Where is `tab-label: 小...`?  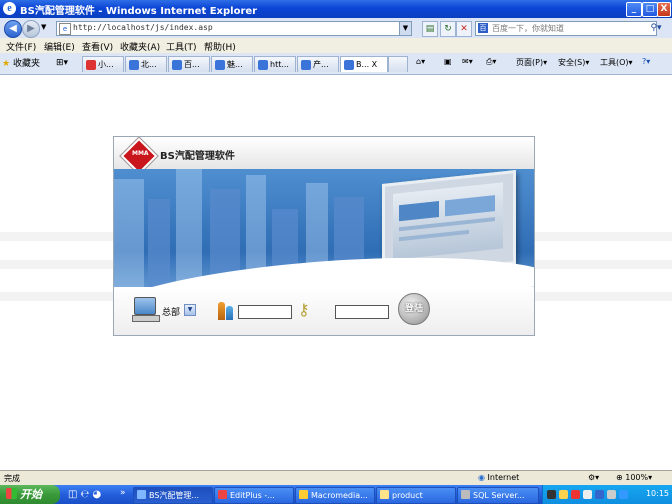 tab-label: 小... is located at coordinates (106, 64).